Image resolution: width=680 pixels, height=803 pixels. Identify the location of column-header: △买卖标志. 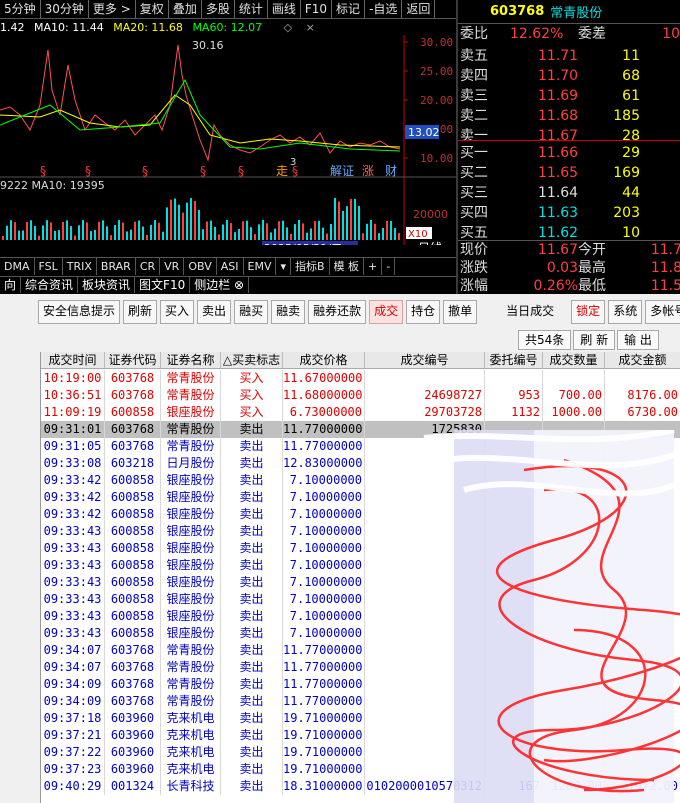
(252, 360).